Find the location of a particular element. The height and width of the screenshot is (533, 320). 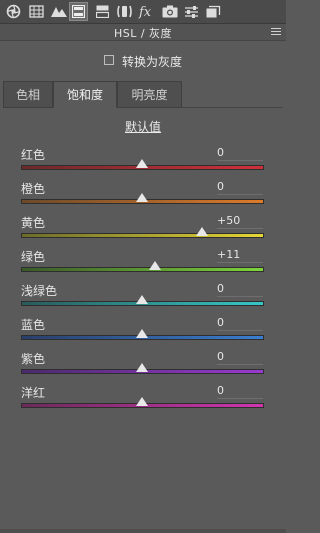

slider-value-aqua: 0 is located at coordinates (240, 289).